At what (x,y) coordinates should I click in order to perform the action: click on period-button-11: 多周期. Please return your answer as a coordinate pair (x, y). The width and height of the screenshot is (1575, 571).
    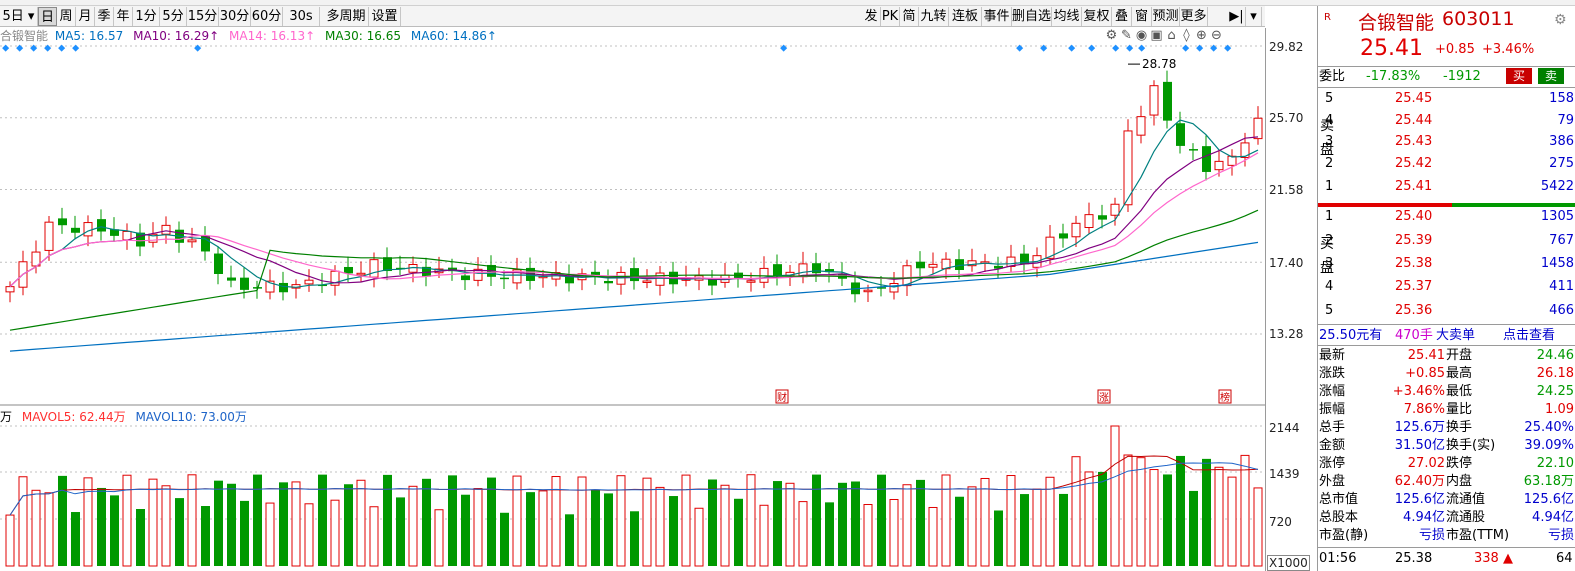
    Looking at the image, I should click on (346, 16).